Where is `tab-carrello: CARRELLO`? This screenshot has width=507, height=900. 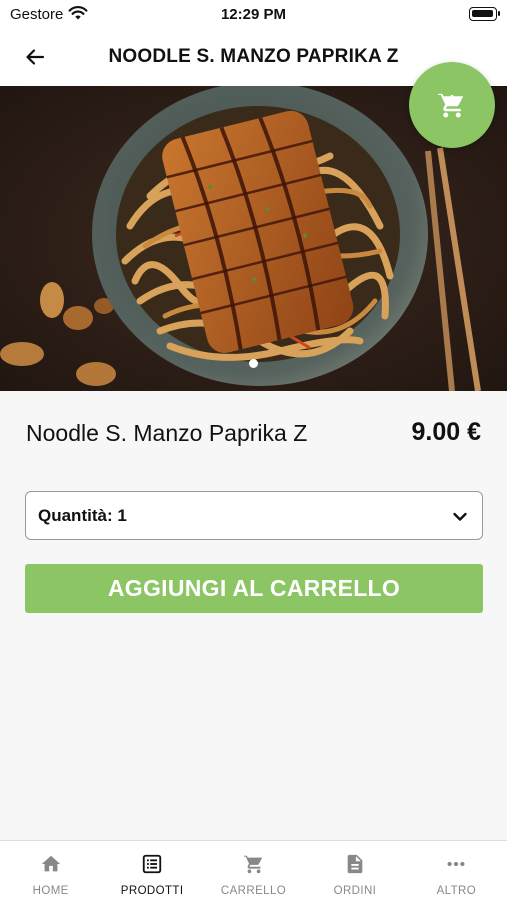 tab-carrello: CARRELLO is located at coordinates (253, 870).